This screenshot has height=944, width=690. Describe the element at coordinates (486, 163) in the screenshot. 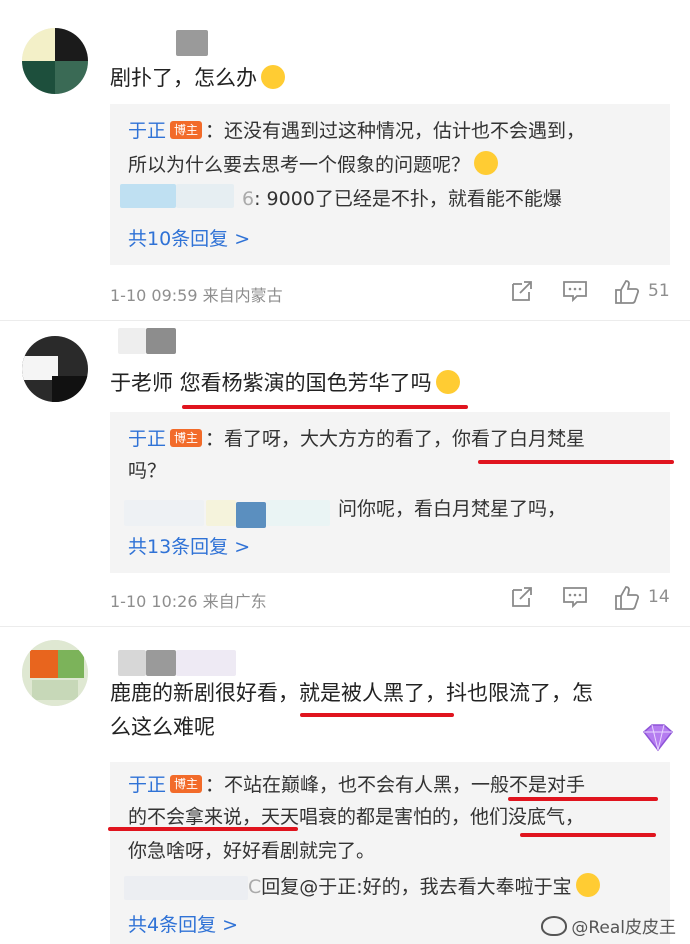

I see `thinking-emoji` at that location.